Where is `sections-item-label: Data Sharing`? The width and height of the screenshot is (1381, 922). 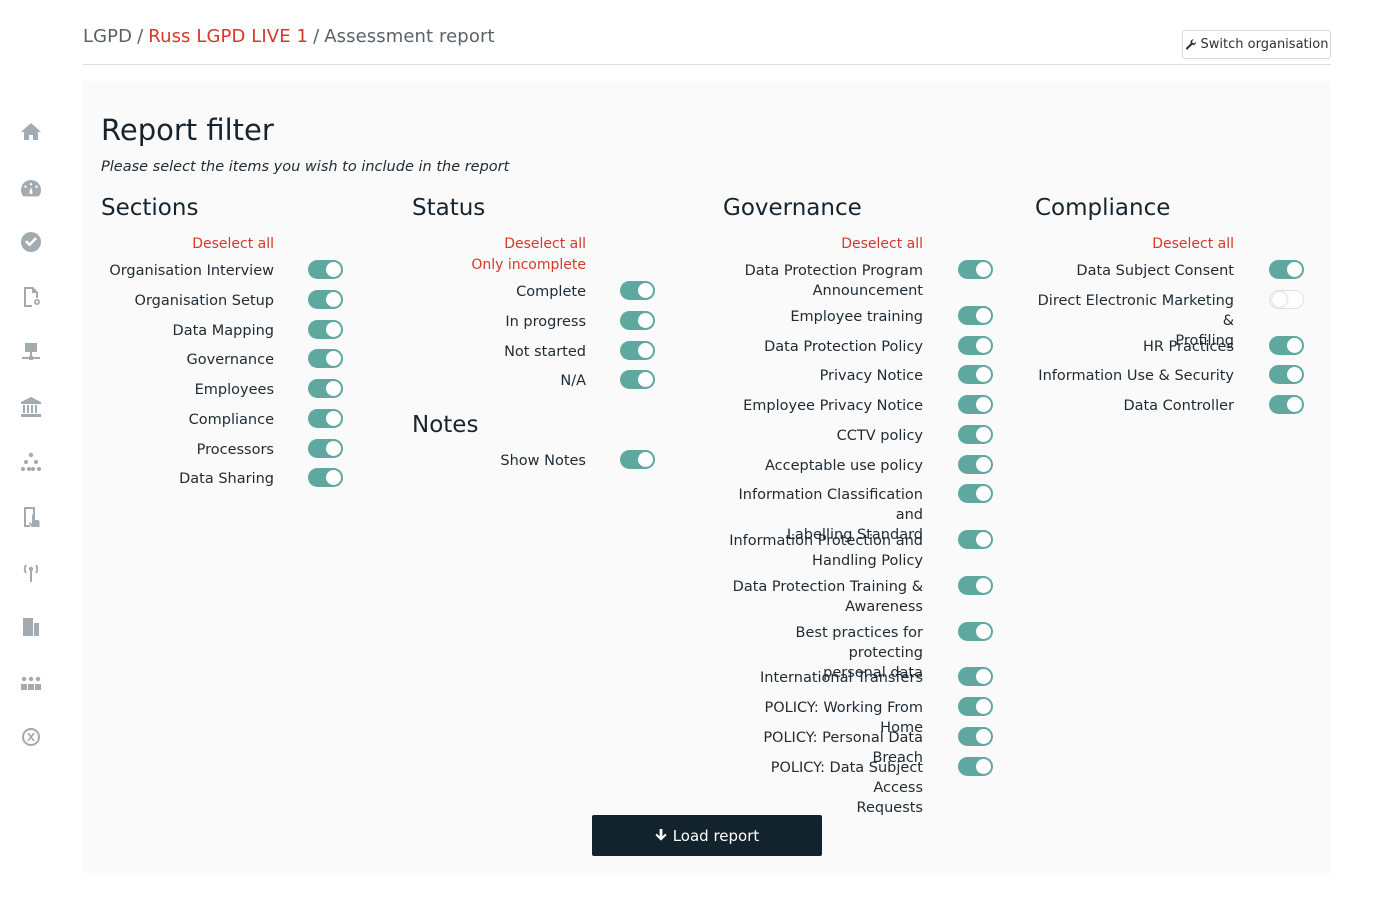
sections-item-label: Data Sharing is located at coordinates (226, 479).